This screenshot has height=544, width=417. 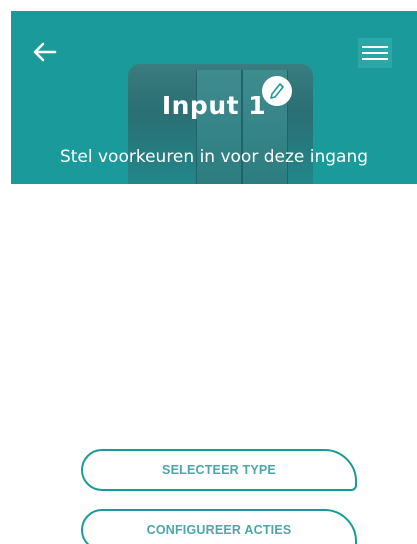 I want to click on page-subtitle: Stel voorkeuren in voor deze ingang, so click(x=214, y=157).